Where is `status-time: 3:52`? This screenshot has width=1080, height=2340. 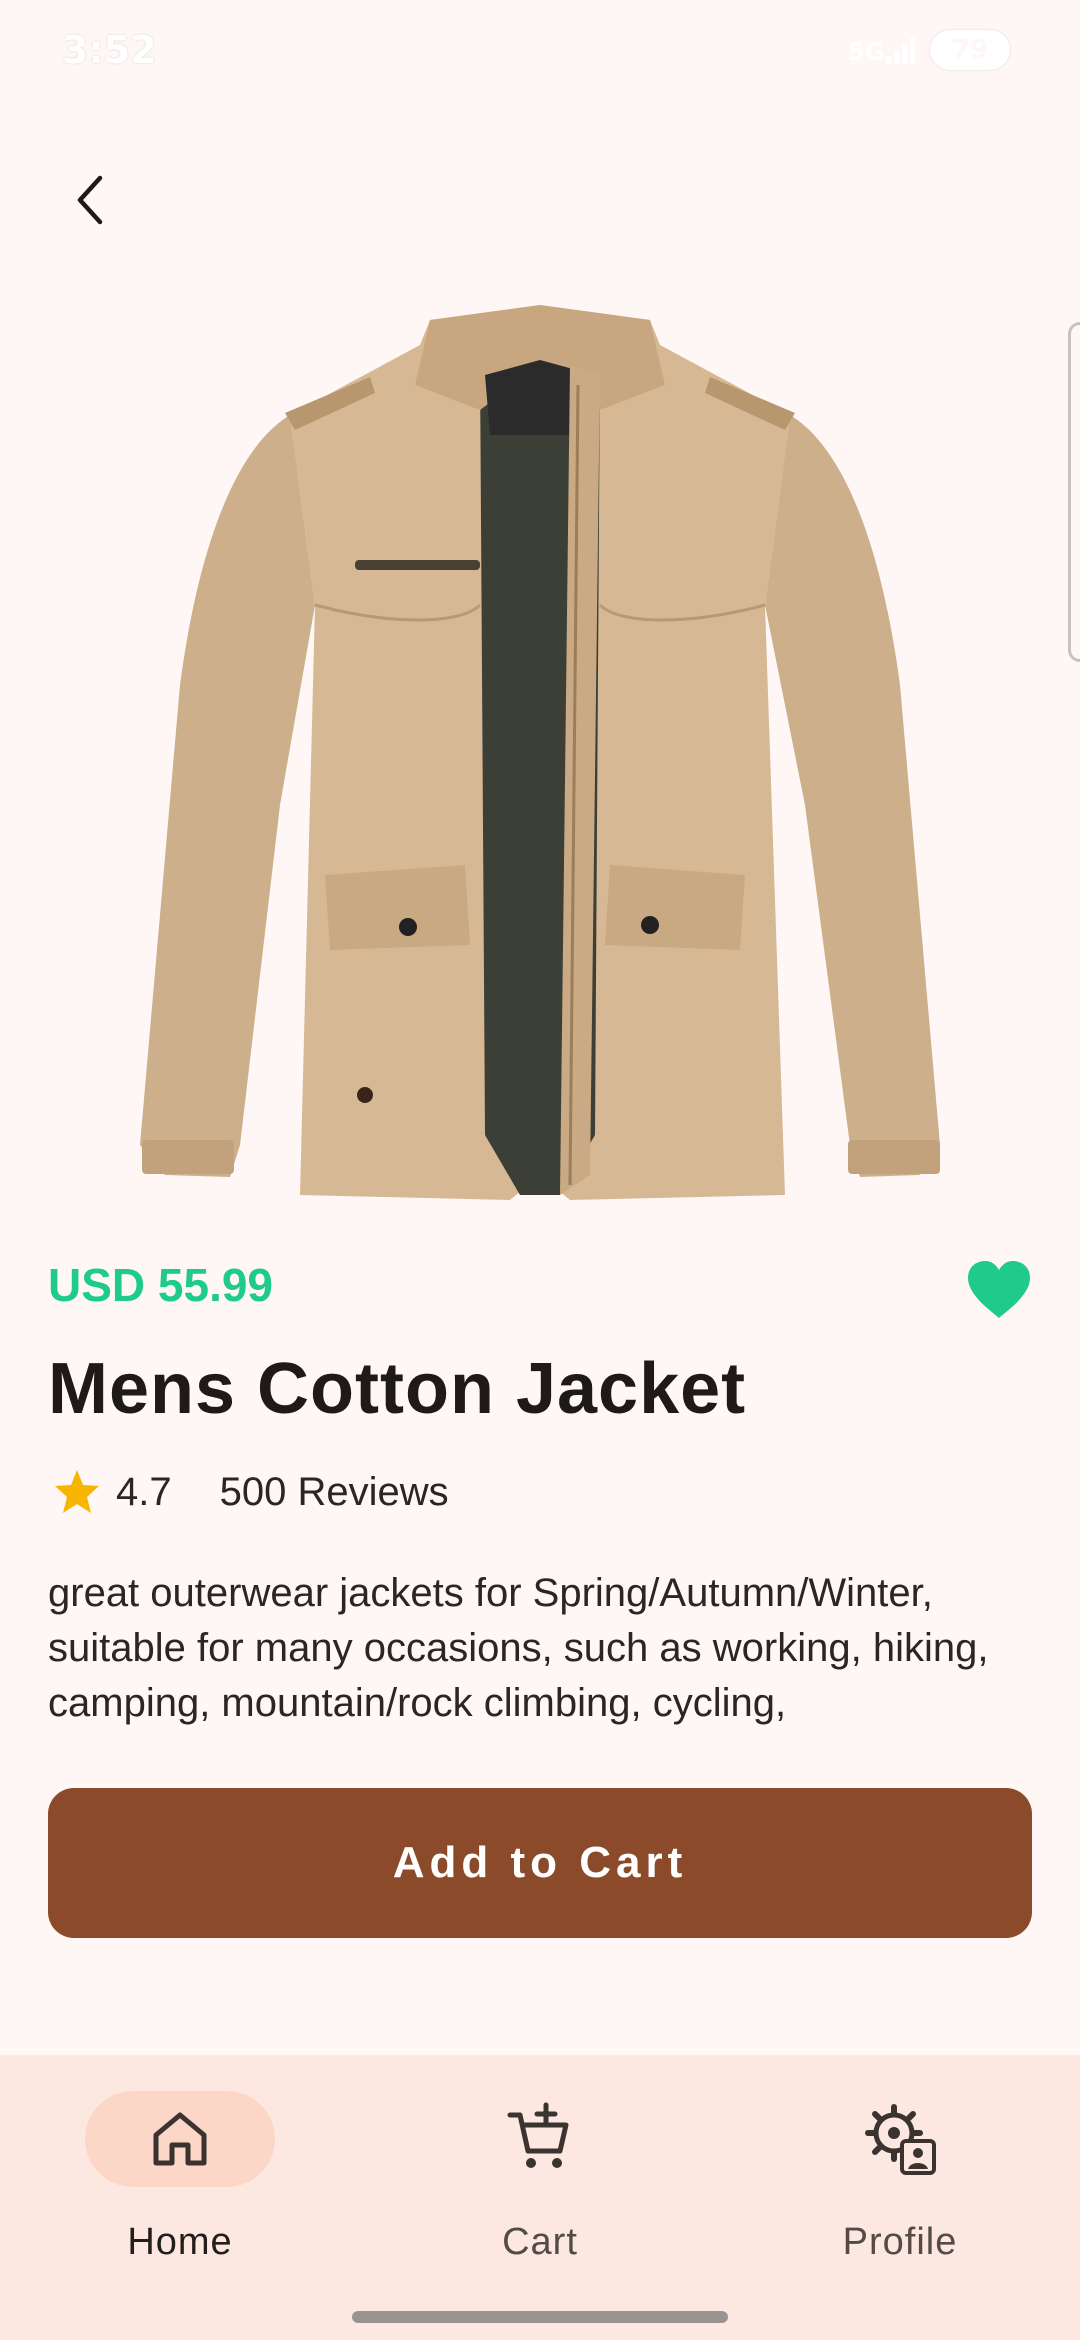 status-time: 3:52 is located at coordinates (109, 50).